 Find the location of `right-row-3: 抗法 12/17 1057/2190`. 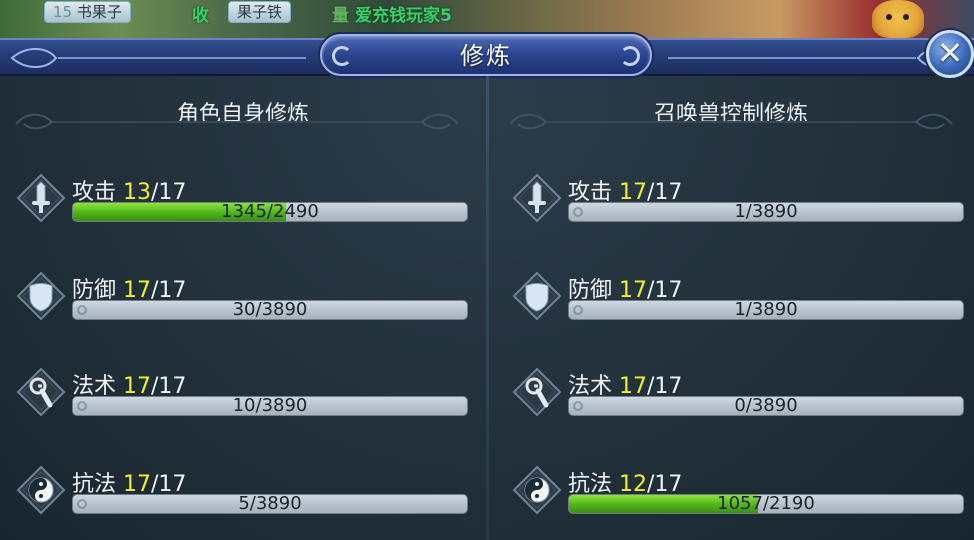

right-row-3: 抗法 12/17 1057/2190 is located at coordinates (742, 496).